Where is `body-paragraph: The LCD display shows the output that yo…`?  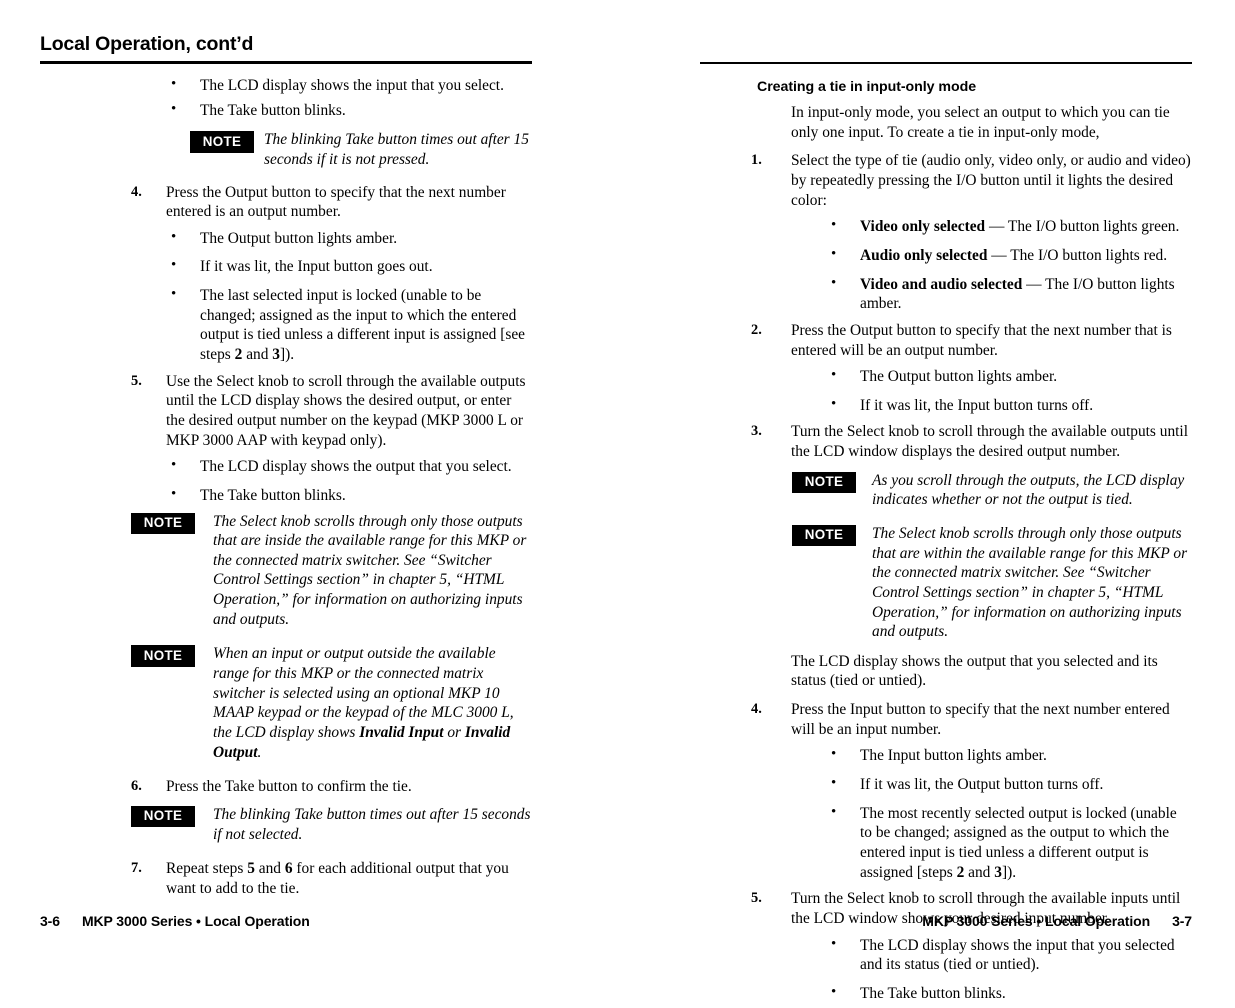 body-paragraph: The LCD display shows the output that yo… is located at coordinates (974, 671).